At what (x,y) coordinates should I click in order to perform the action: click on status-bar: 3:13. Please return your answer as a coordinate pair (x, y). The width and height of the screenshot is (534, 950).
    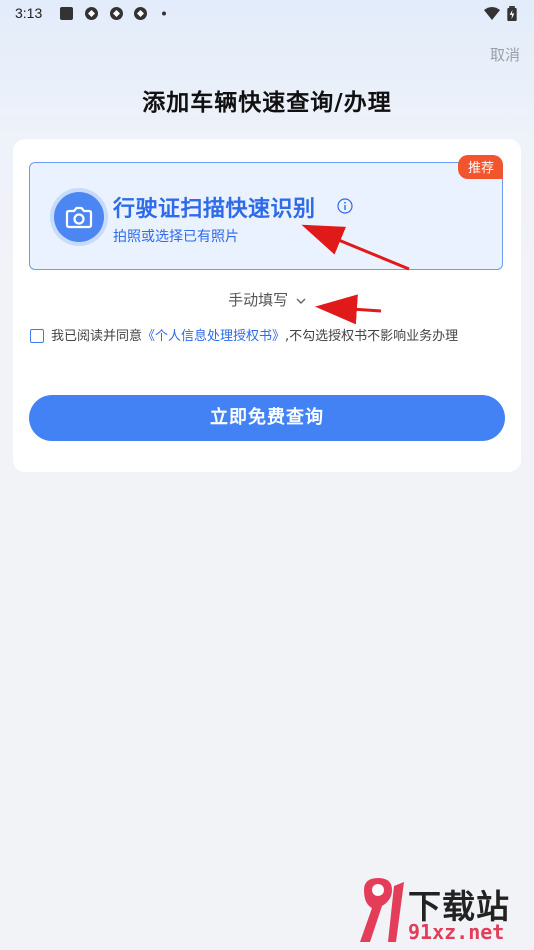
    Looking at the image, I should click on (267, 14).